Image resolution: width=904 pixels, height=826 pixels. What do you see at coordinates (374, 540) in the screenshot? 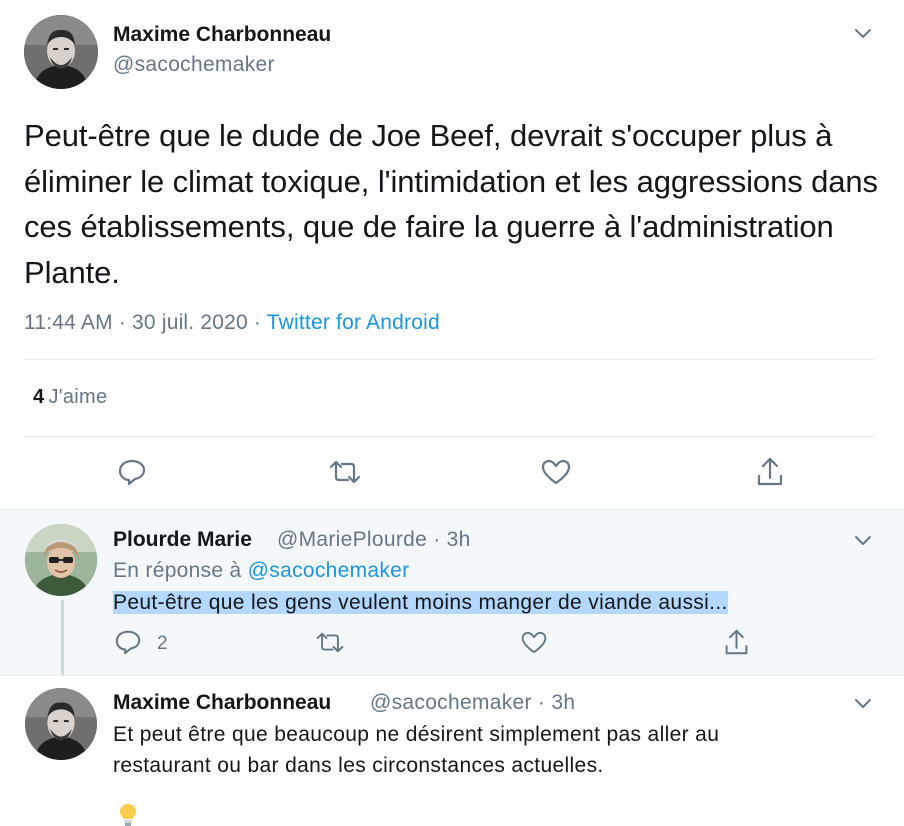
I see `author-handle: @MariePlourde · 3h` at bounding box center [374, 540].